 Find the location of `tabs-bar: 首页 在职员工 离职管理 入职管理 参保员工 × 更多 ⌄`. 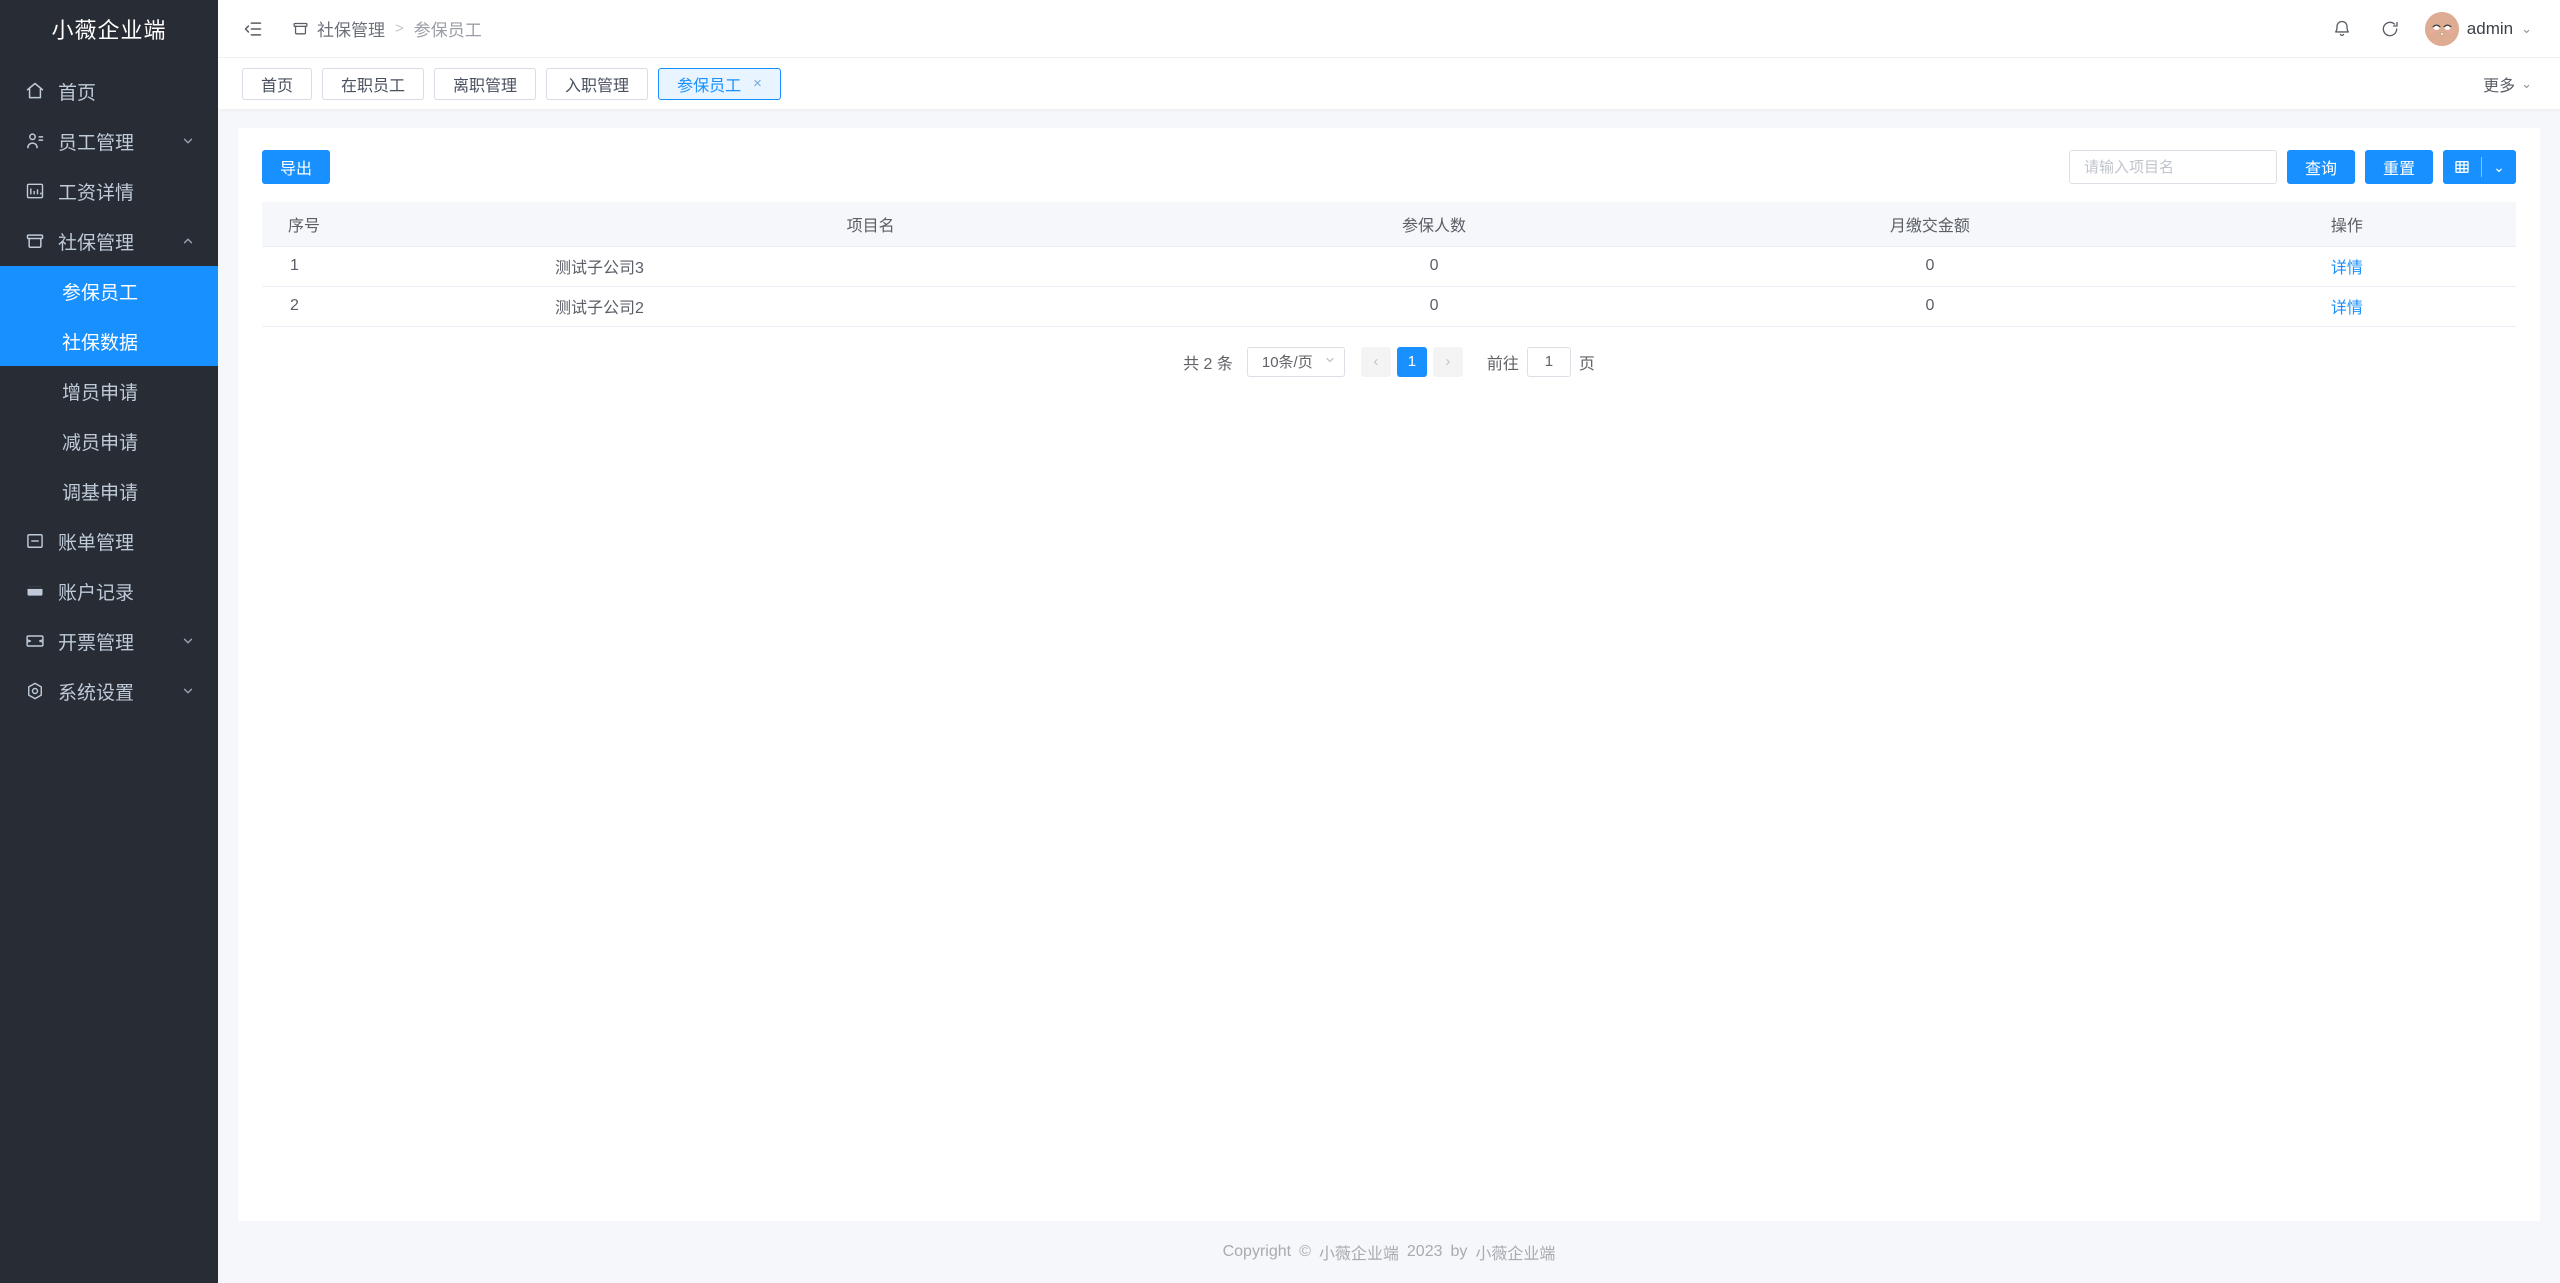

tabs-bar: 首页 在职员工 离职管理 入职管理 参保员工 × 更多 ⌄ is located at coordinates (1389, 84).